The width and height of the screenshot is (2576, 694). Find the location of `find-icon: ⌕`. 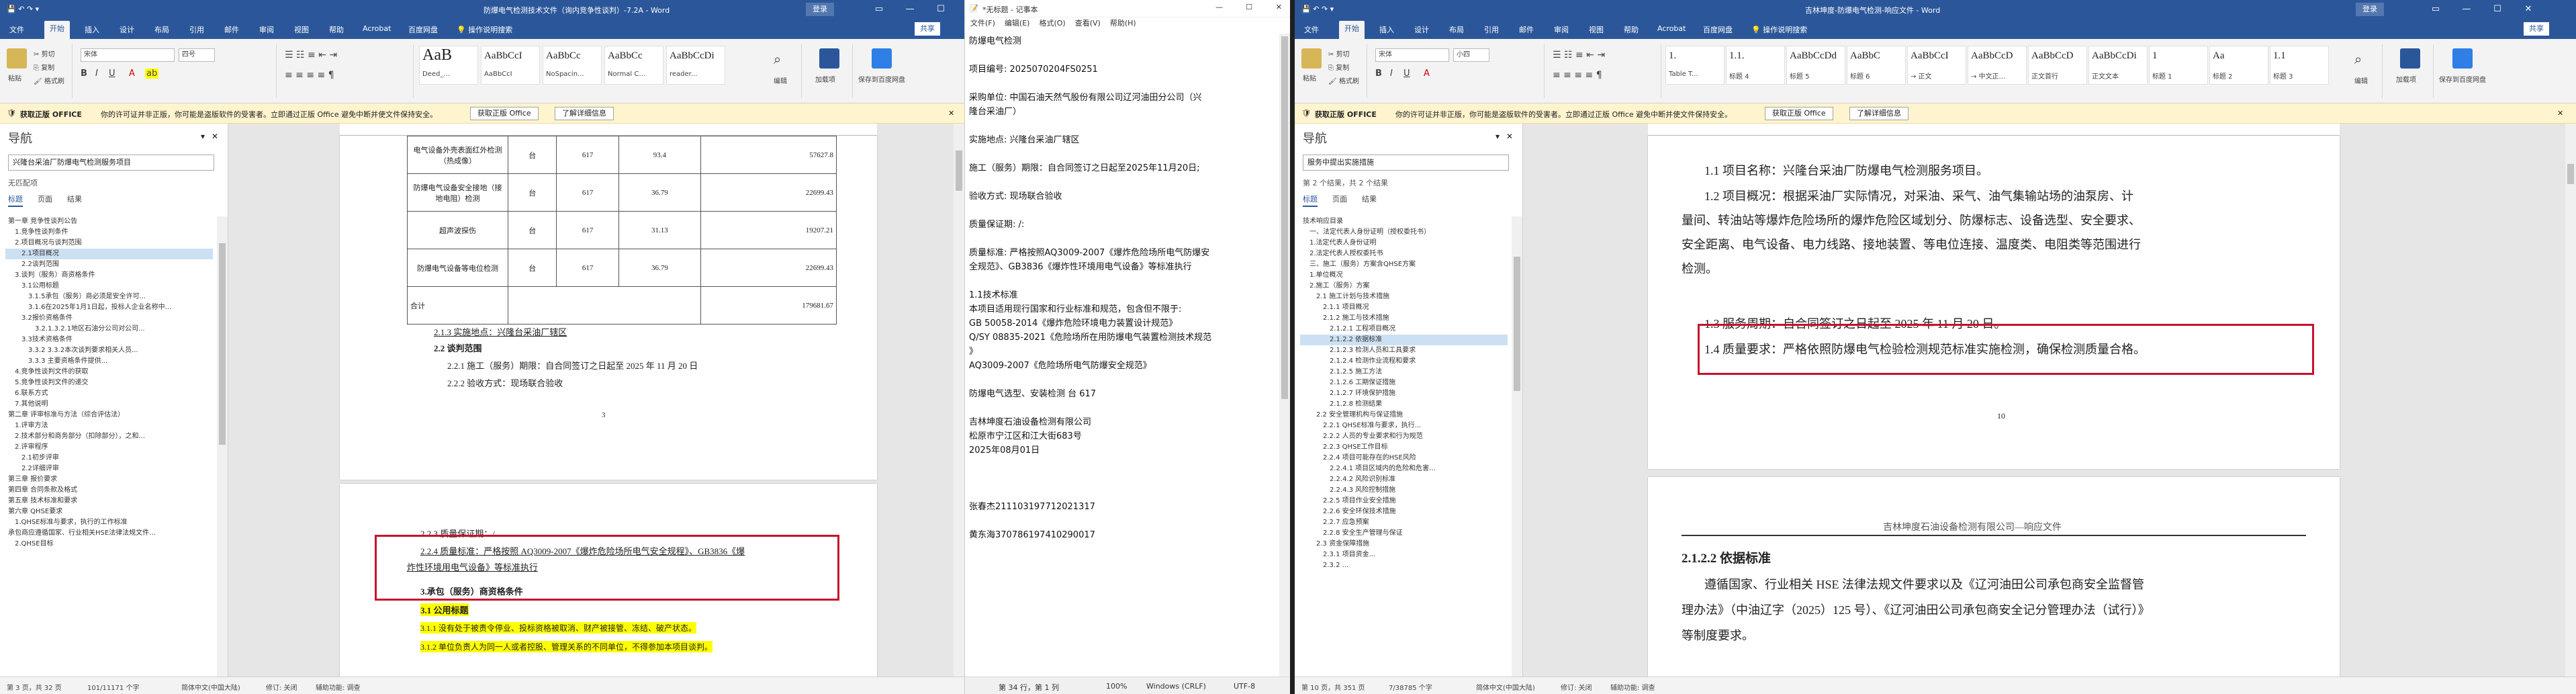

find-icon: ⌕ is located at coordinates (2358, 59).